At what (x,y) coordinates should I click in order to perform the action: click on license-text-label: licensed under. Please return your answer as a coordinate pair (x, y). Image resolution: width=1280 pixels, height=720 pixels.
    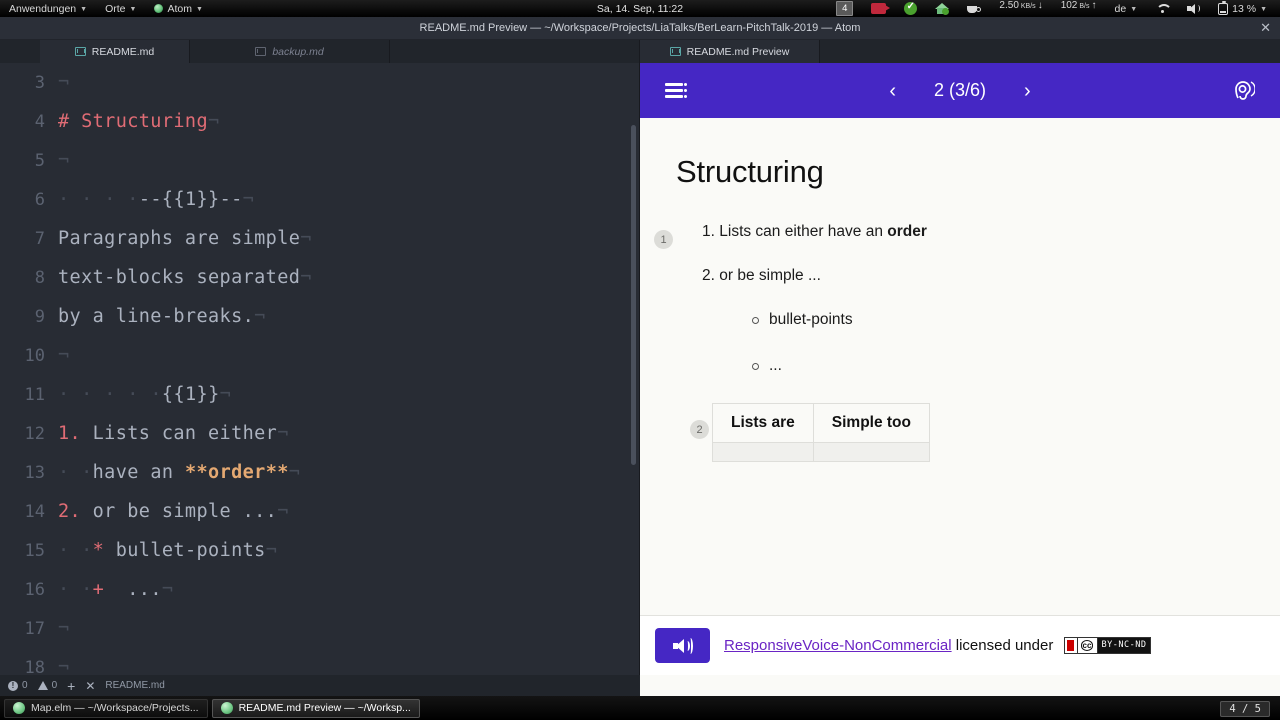
    Looking at the image, I should click on (1004, 645).